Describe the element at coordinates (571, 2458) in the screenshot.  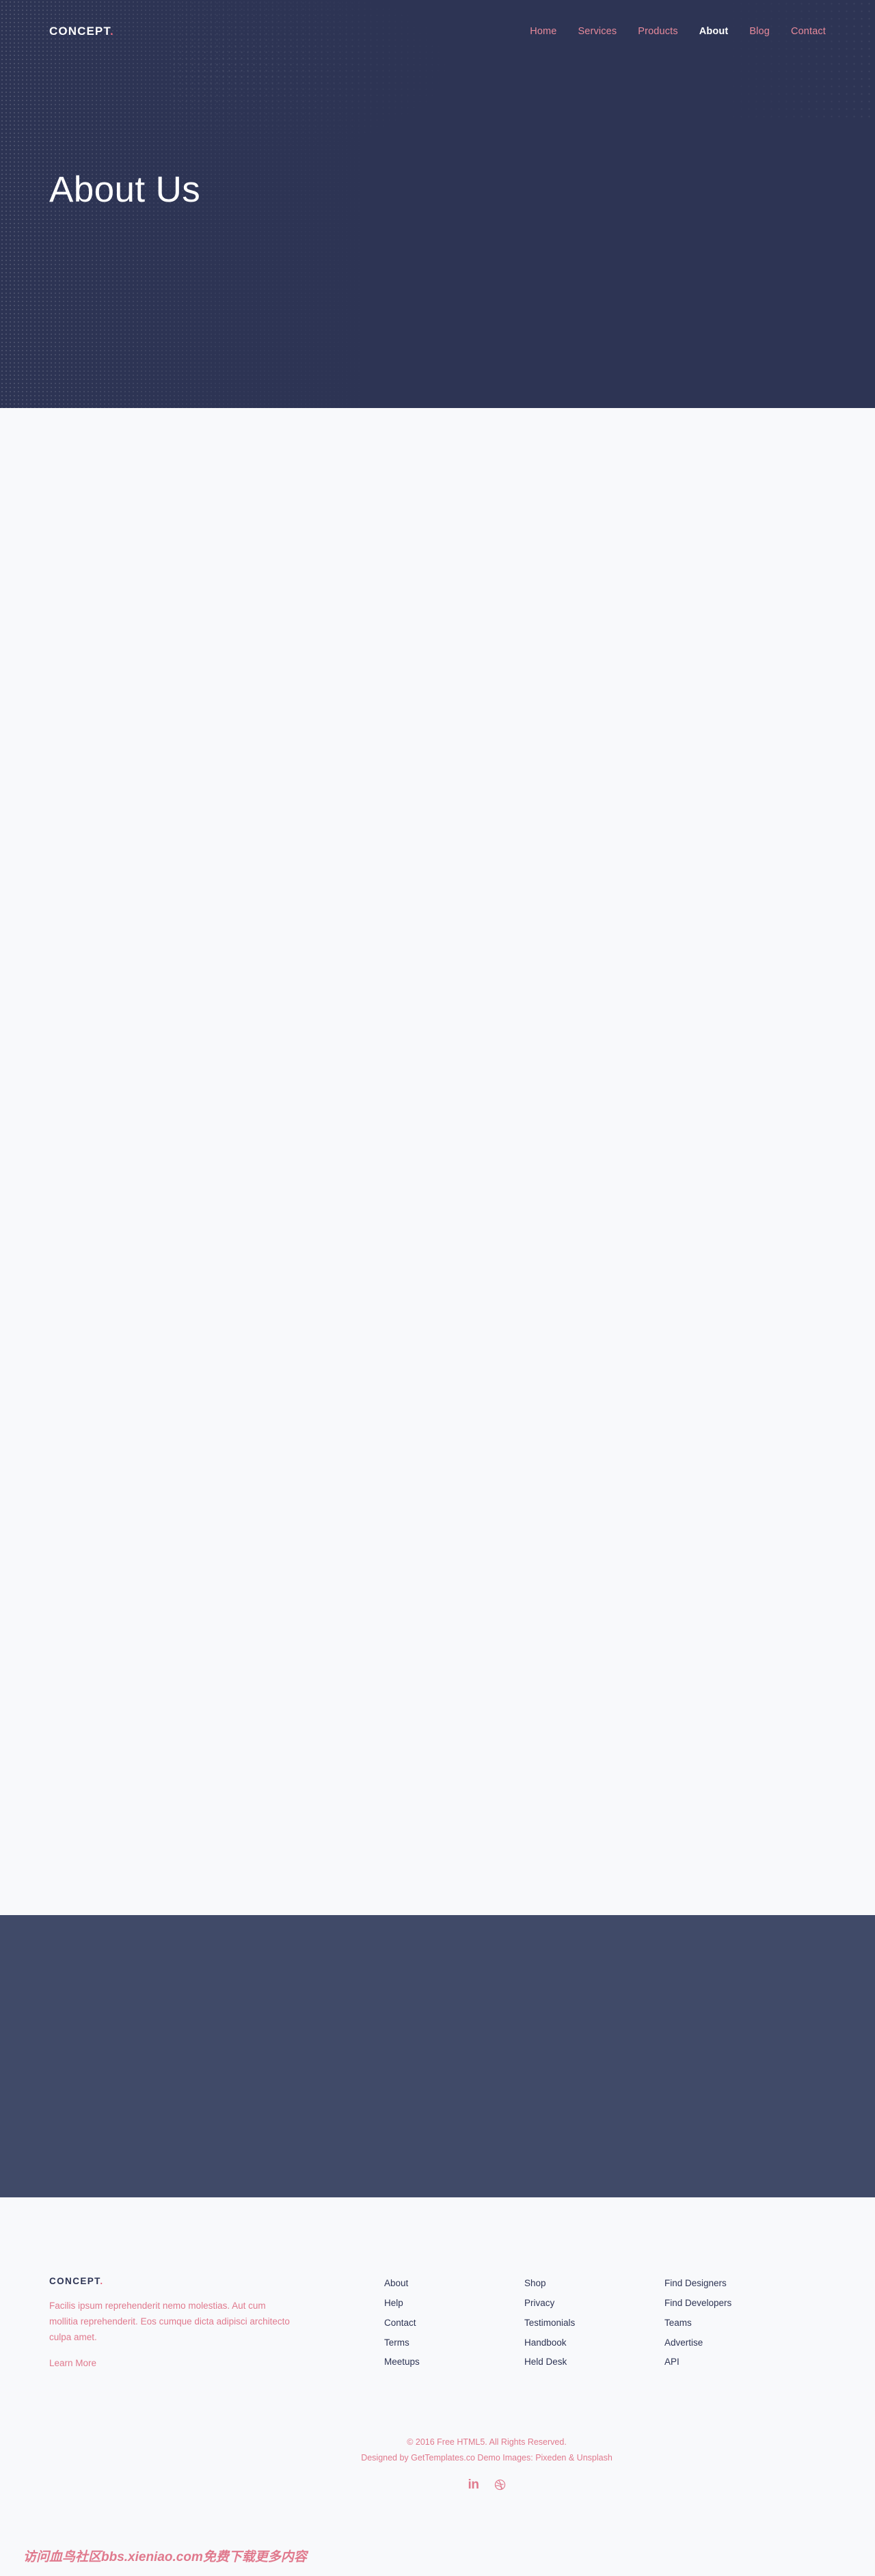
I see `ampersand-label: &` at that location.